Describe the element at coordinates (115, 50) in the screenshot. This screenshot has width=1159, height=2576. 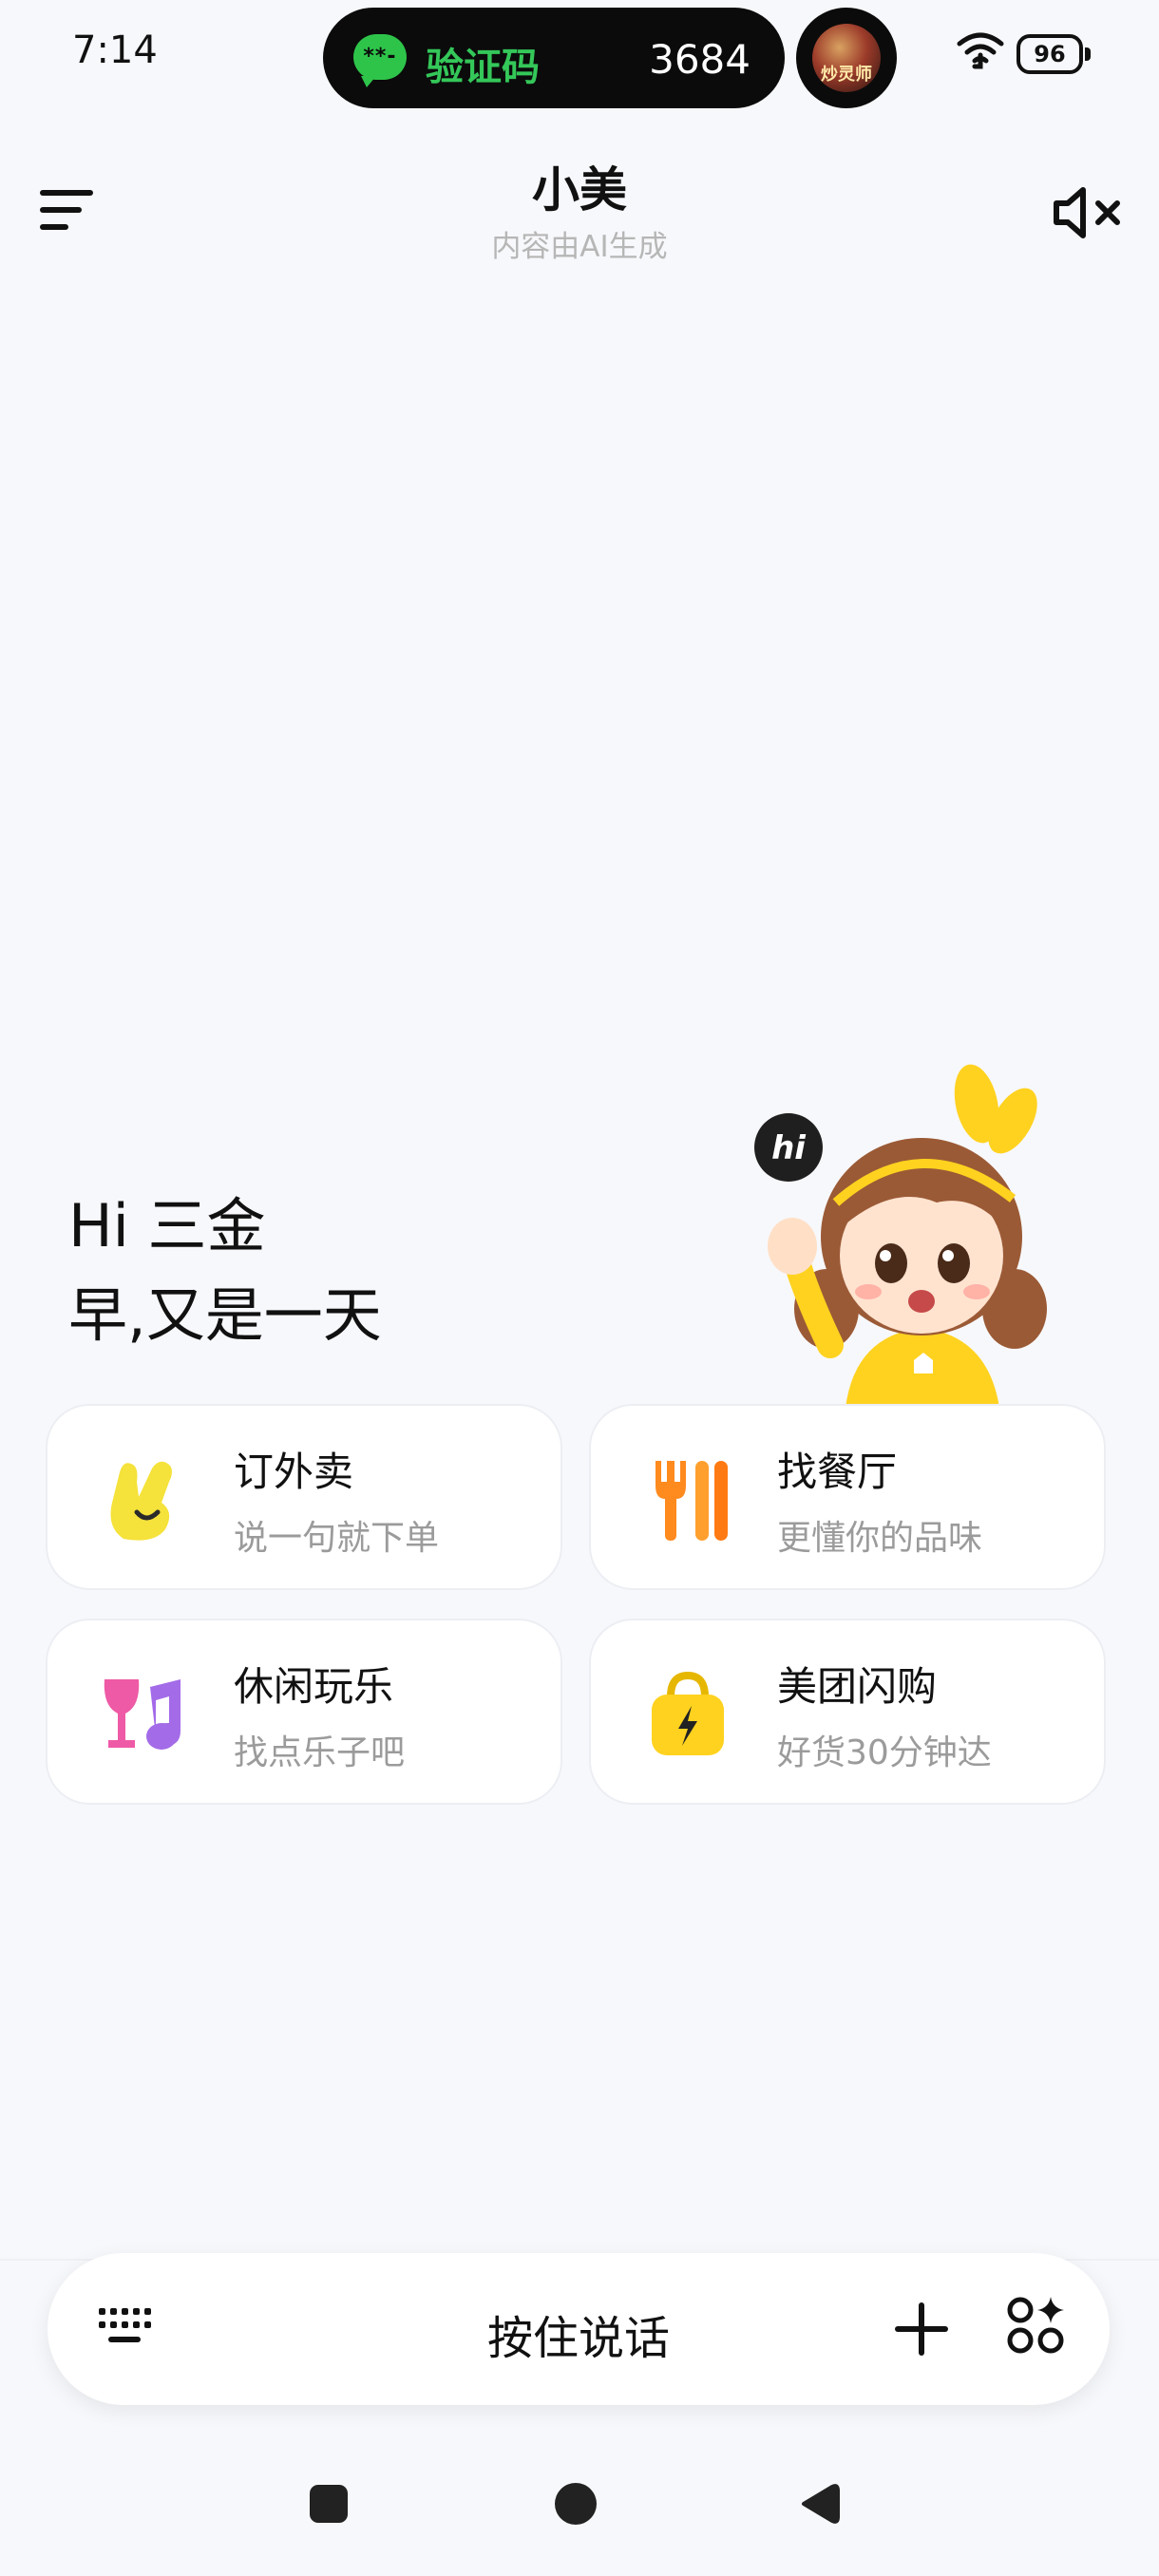
I see `status-time: 7:14` at that location.